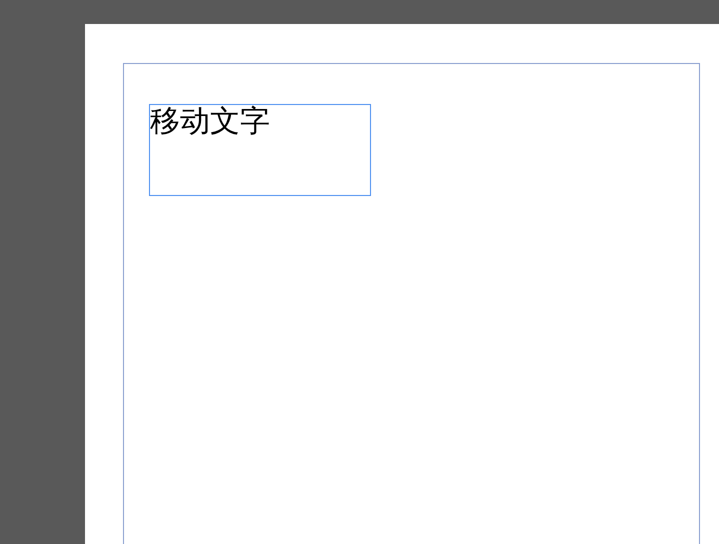 The width and height of the screenshot is (719, 544). What do you see at coordinates (210, 121) in the screenshot?
I see `frame-text: 移动文字` at bounding box center [210, 121].